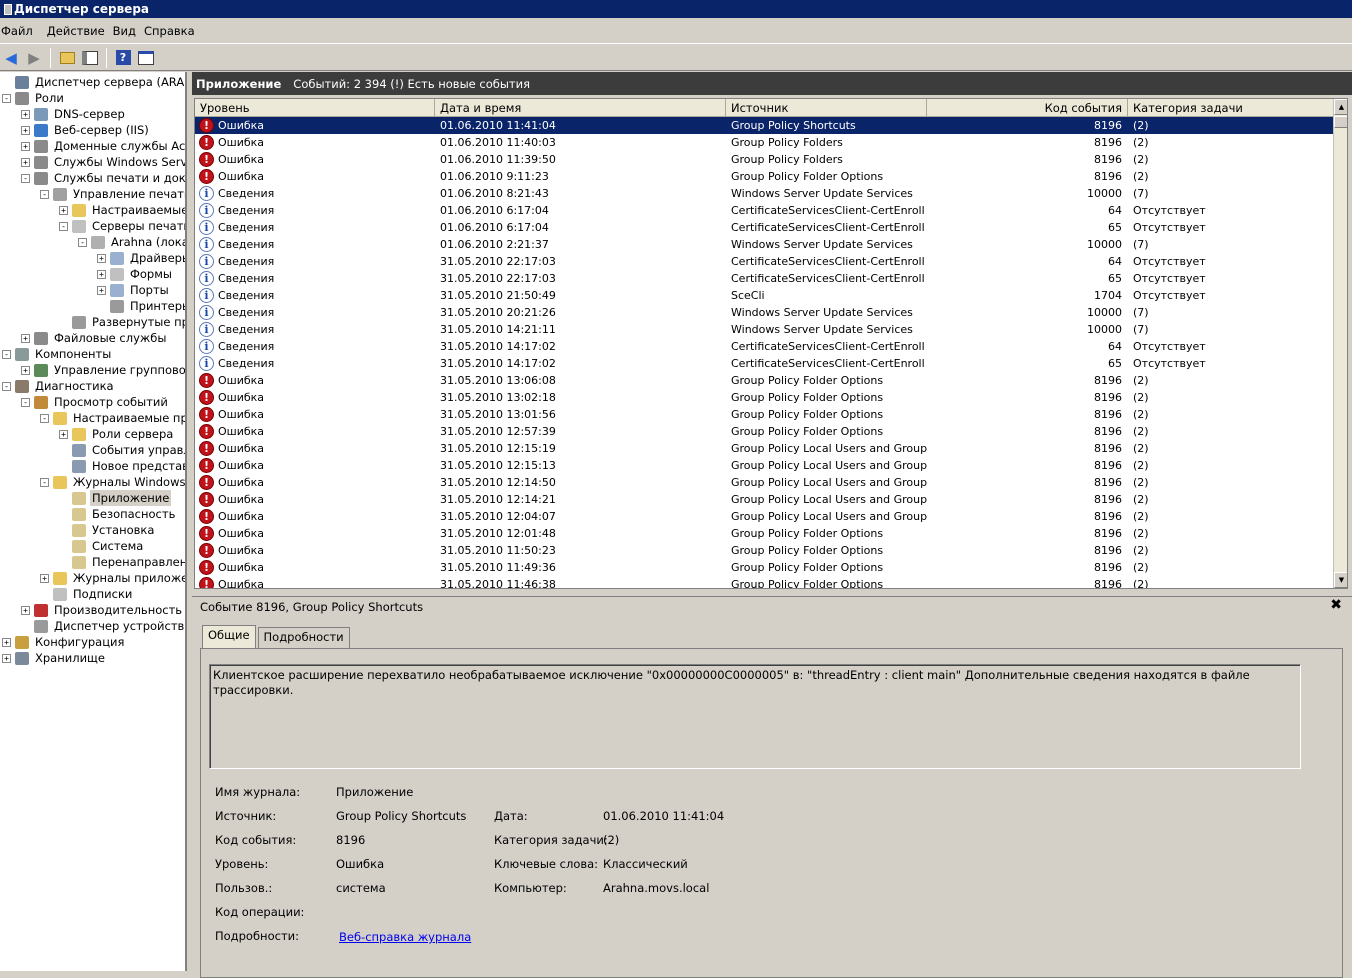 This screenshot has width=1352, height=978. What do you see at coordinates (87, 594) in the screenshot?
I see `tree-item: Подписки` at bounding box center [87, 594].